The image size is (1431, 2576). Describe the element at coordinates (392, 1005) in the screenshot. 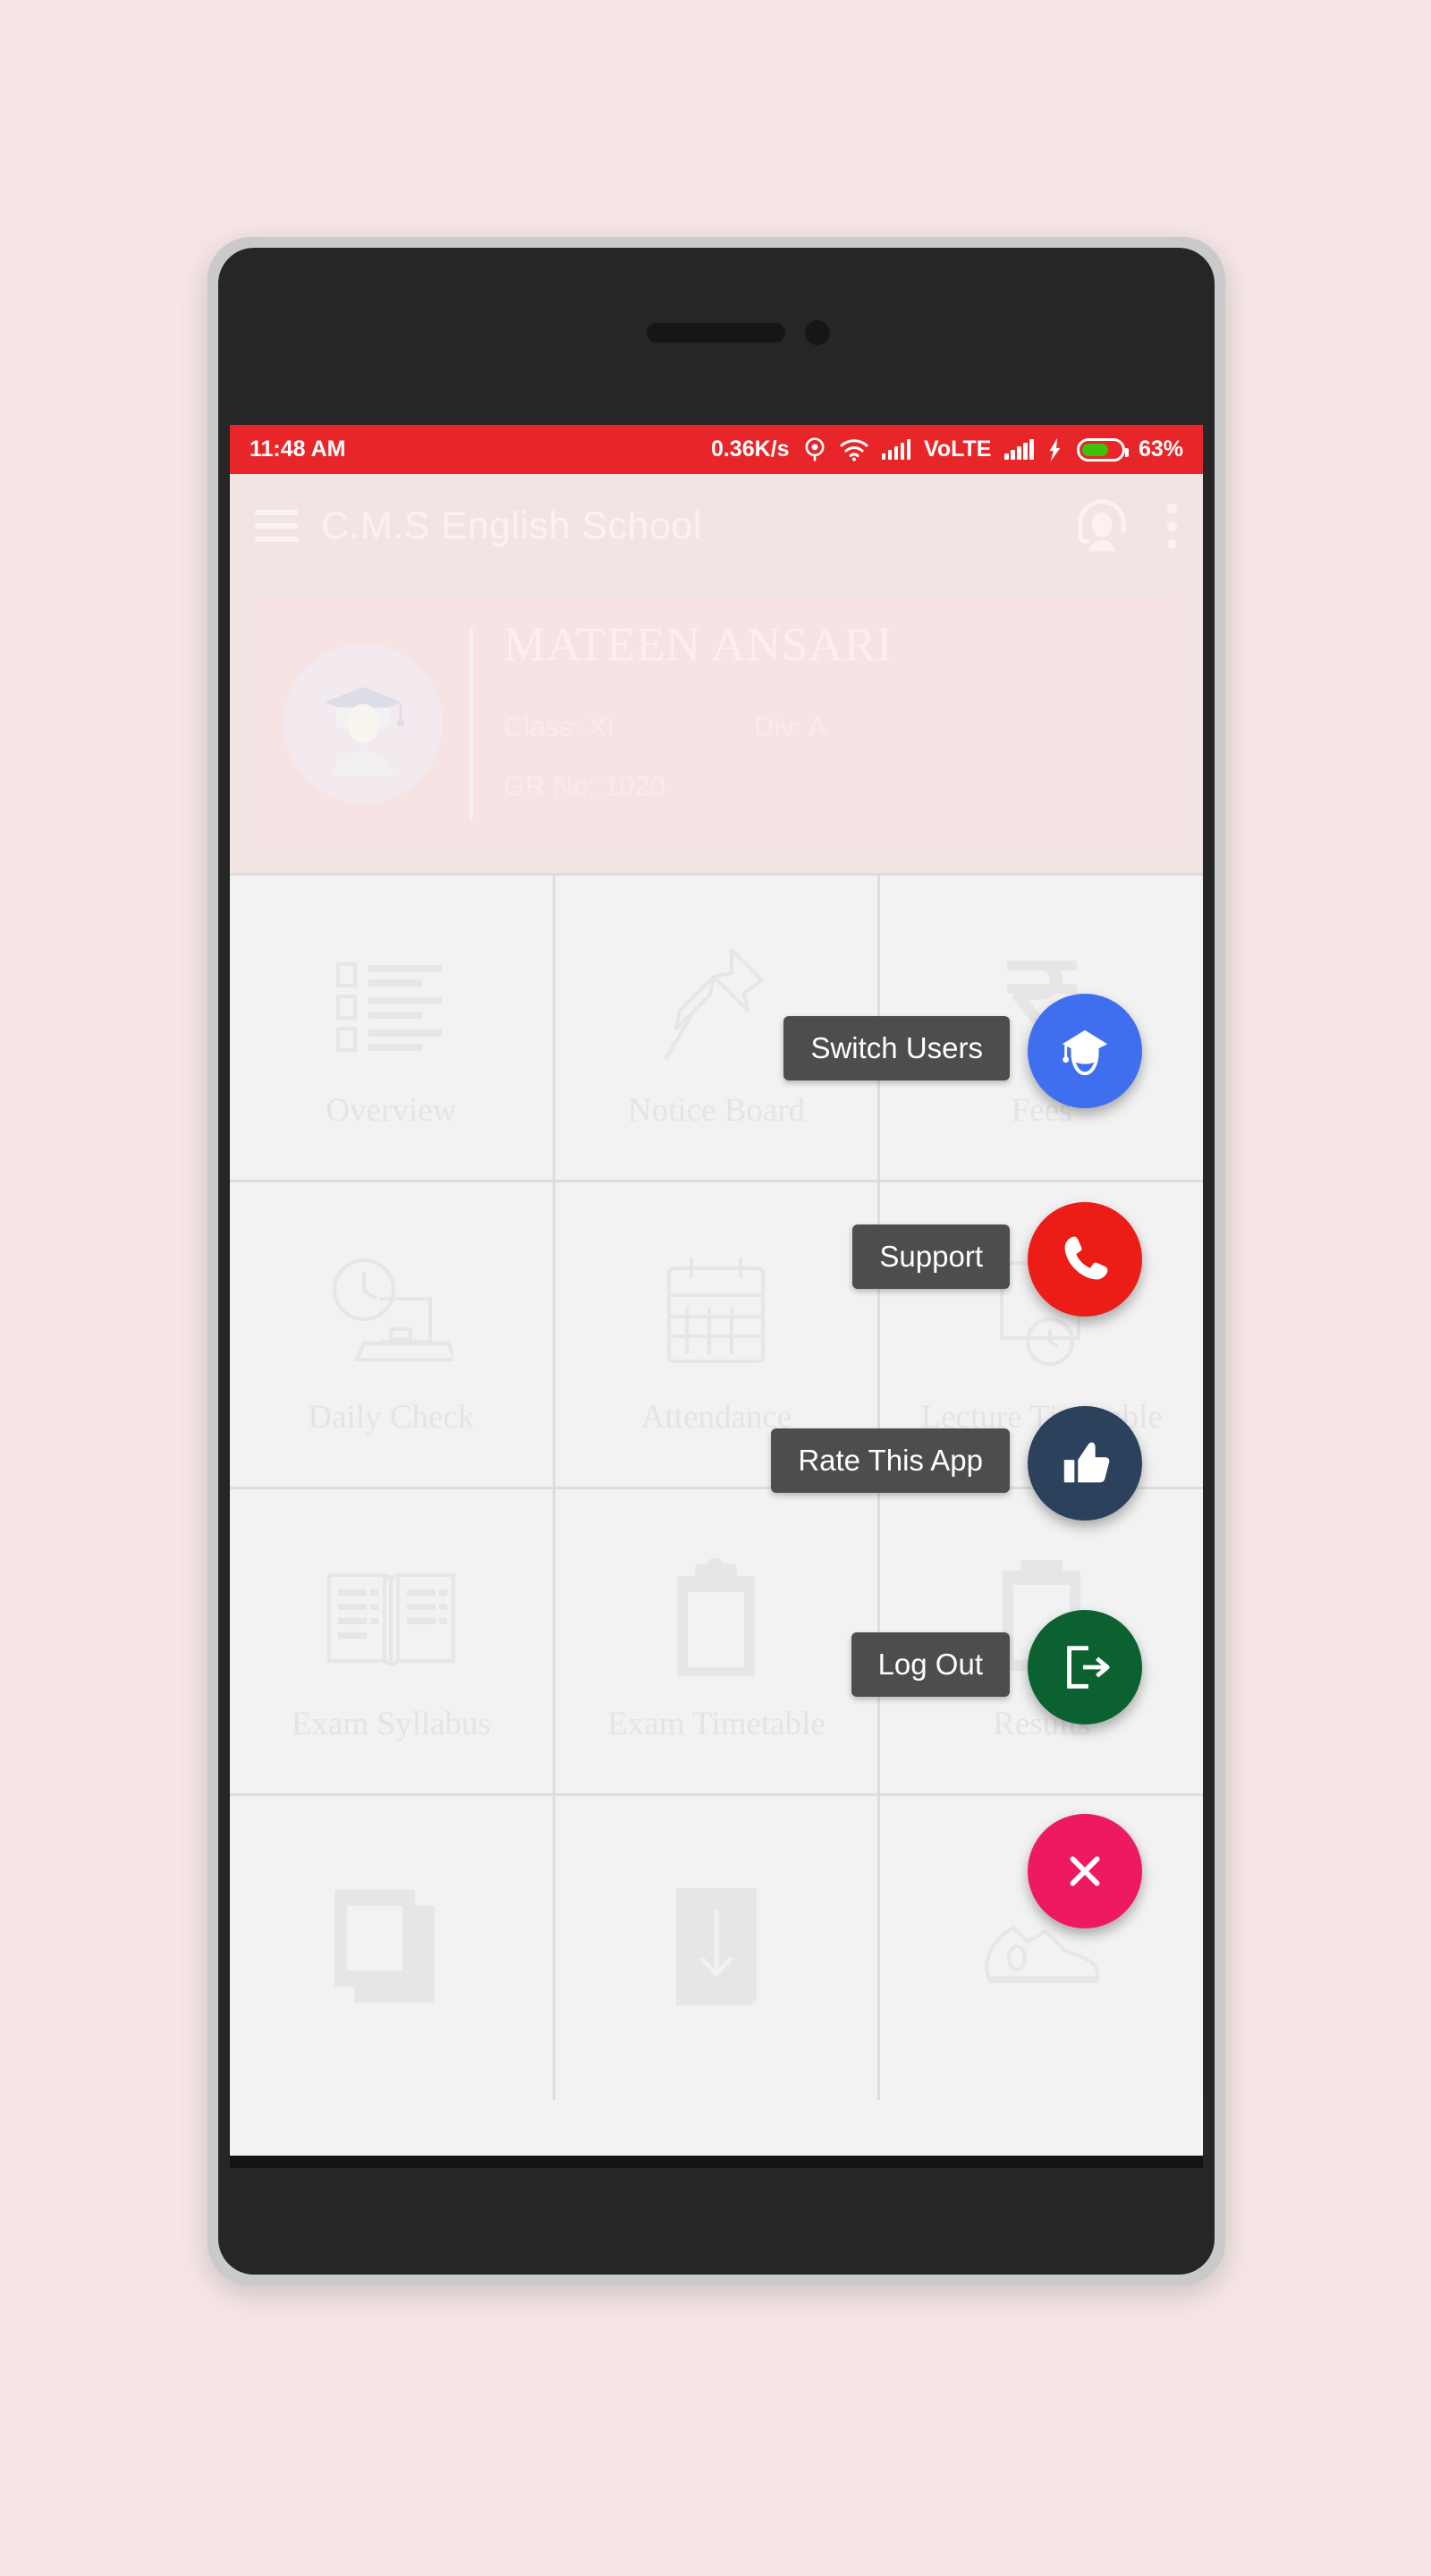

I see `list-overview-icon` at that location.